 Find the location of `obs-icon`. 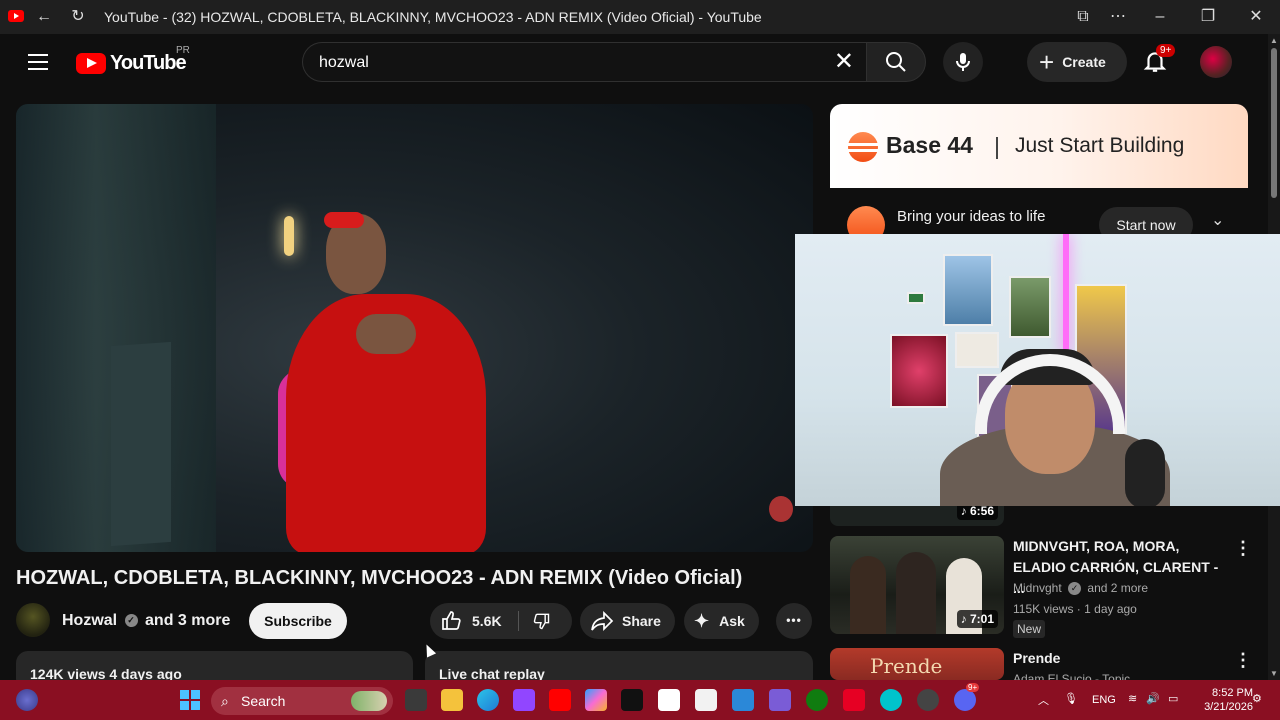

obs-icon is located at coordinates (928, 700).